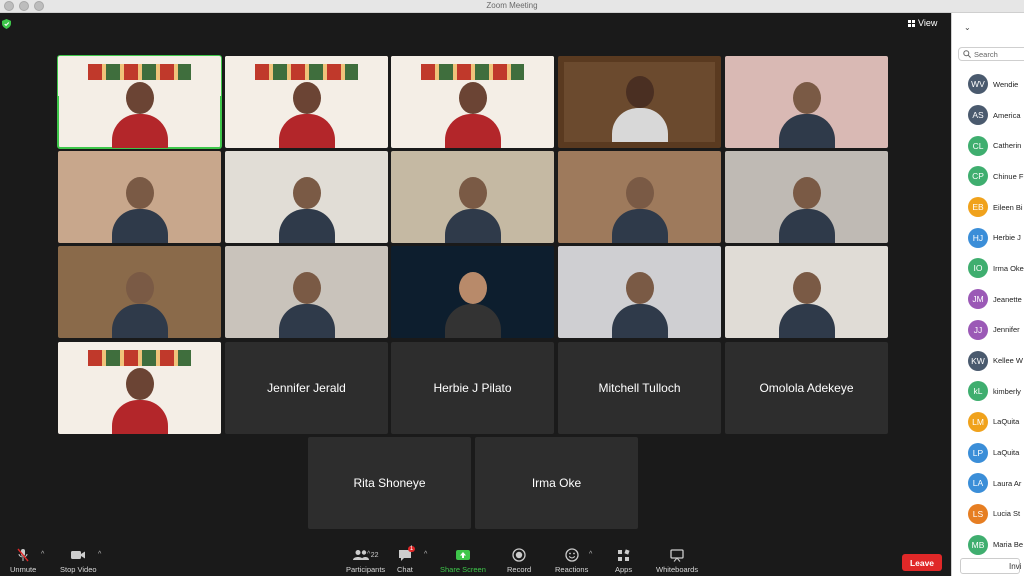 The width and height of the screenshot is (1024, 576). I want to click on participant-video-tile: Herbie J Pilato, so click(472, 388).